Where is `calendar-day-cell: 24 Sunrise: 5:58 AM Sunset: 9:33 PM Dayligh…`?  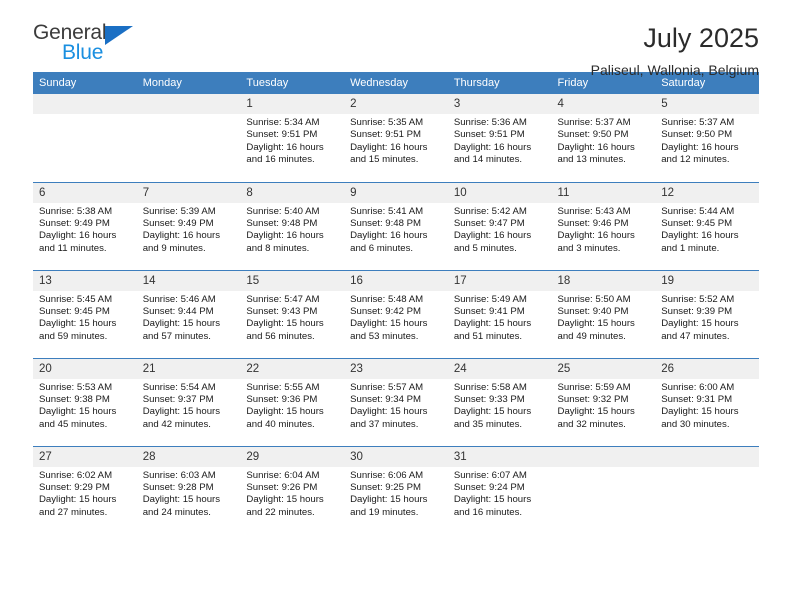
calendar-day-cell: 24 Sunrise: 5:58 AM Sunset: 9:33 PM Dayligh… is located at coordinates (499, 401).